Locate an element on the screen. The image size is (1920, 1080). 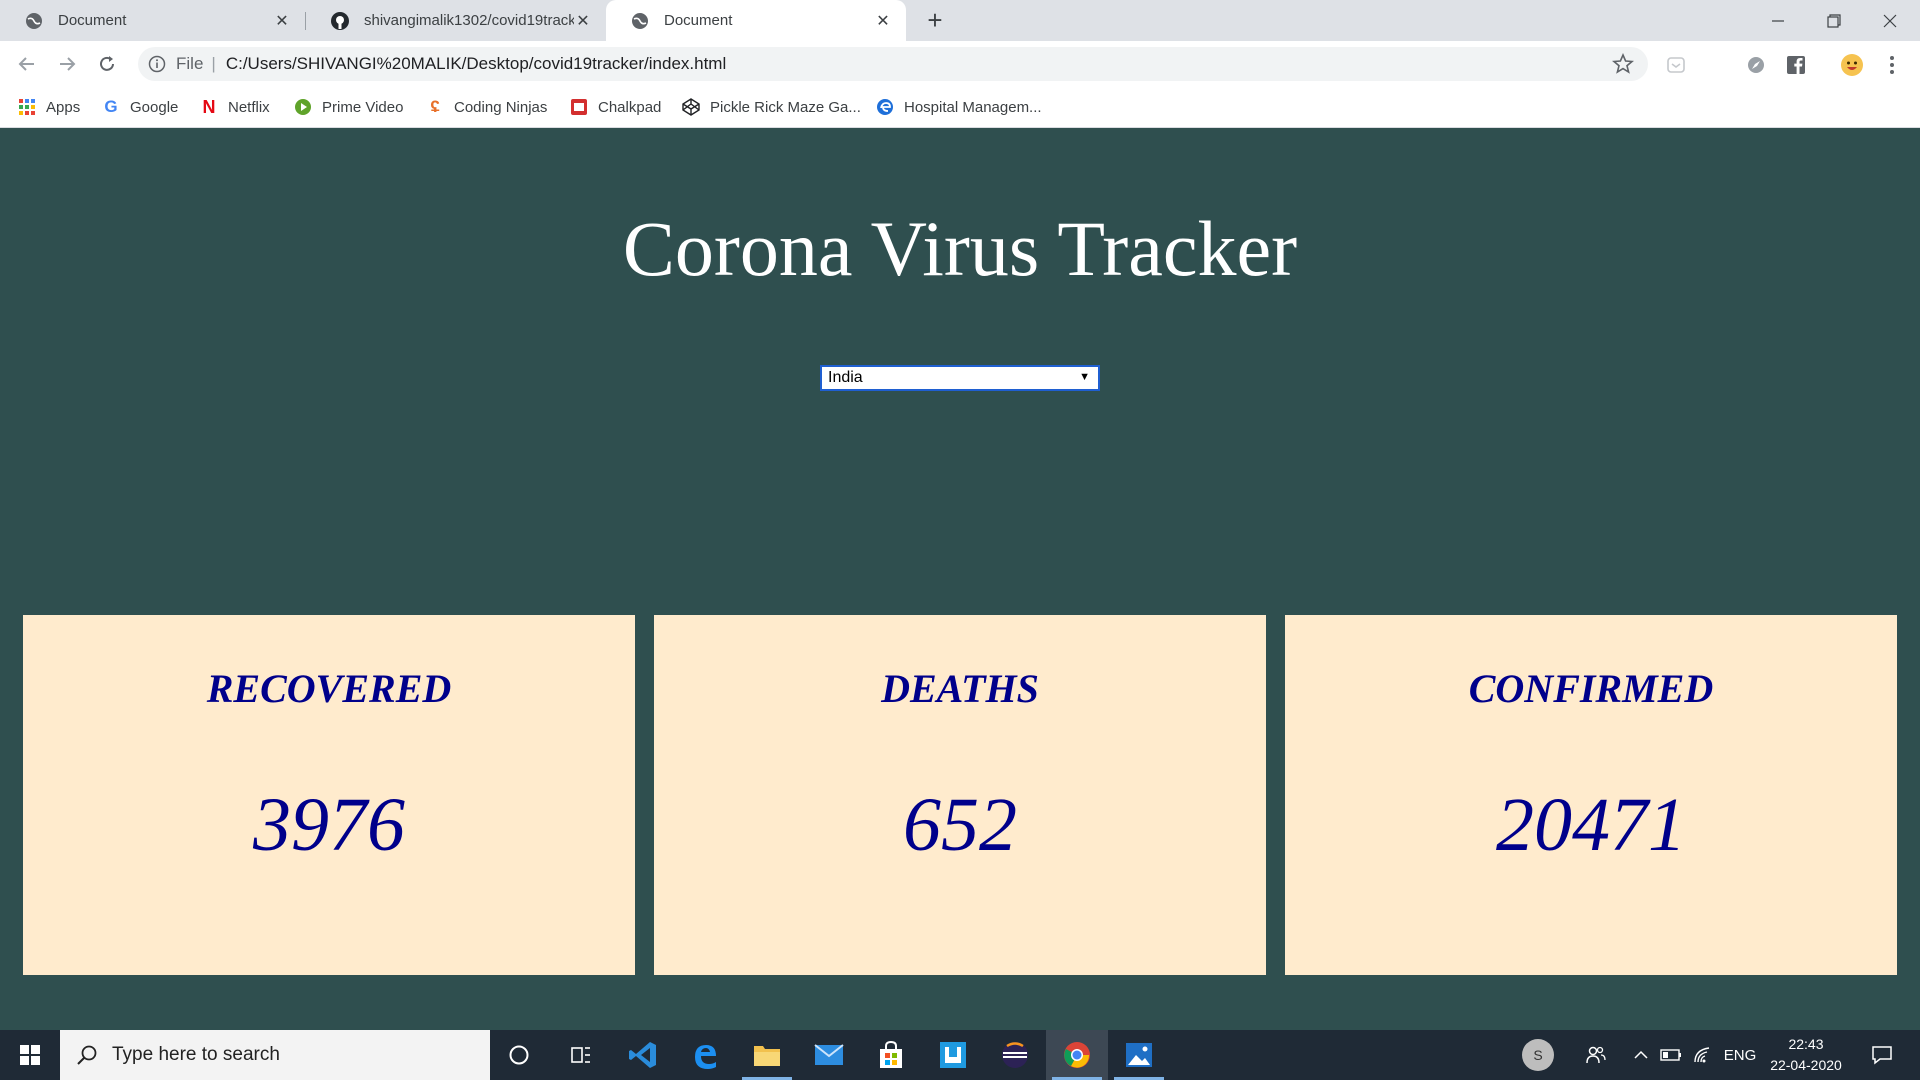
restore-button is located at coordinates (1834, 20).